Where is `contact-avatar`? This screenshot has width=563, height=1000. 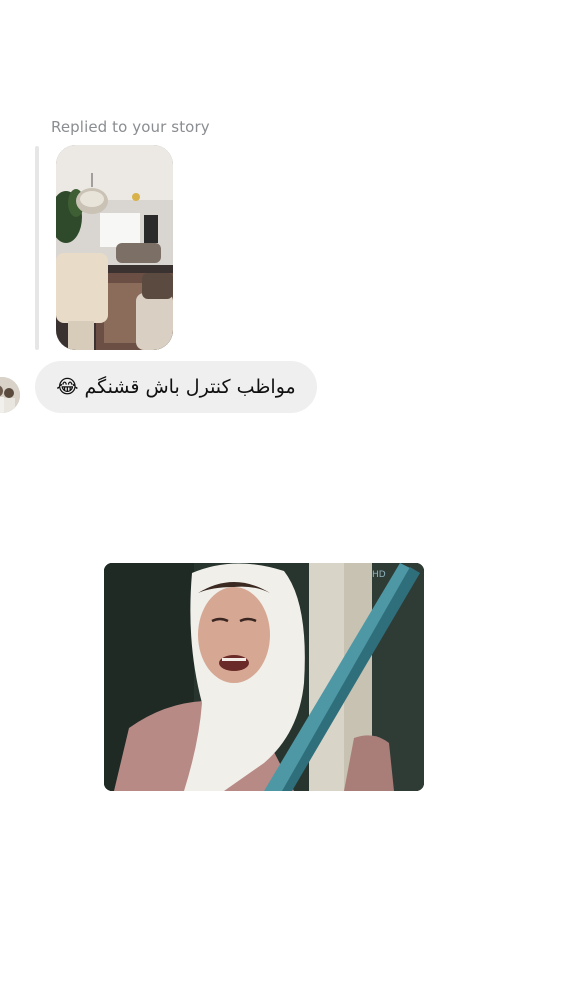 contact-avatar is located at coordinates (10, 395).